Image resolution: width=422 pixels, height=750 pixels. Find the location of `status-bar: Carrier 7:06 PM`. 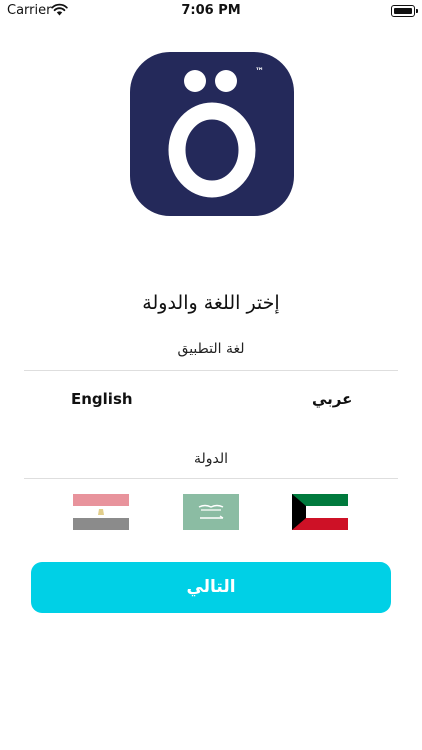

status-bar: Carrier 7:06 PM is located at coordinates (211, 11).